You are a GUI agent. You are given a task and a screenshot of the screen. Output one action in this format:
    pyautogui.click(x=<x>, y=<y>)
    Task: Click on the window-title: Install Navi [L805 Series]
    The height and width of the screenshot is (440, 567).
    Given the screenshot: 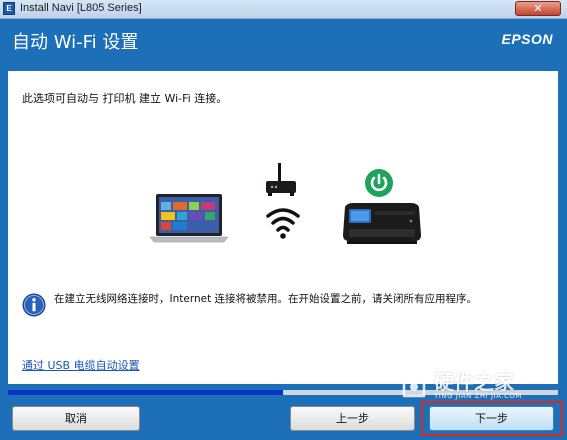 What is the action you would take?
    pyautogui.click(x=81, y=8)
    